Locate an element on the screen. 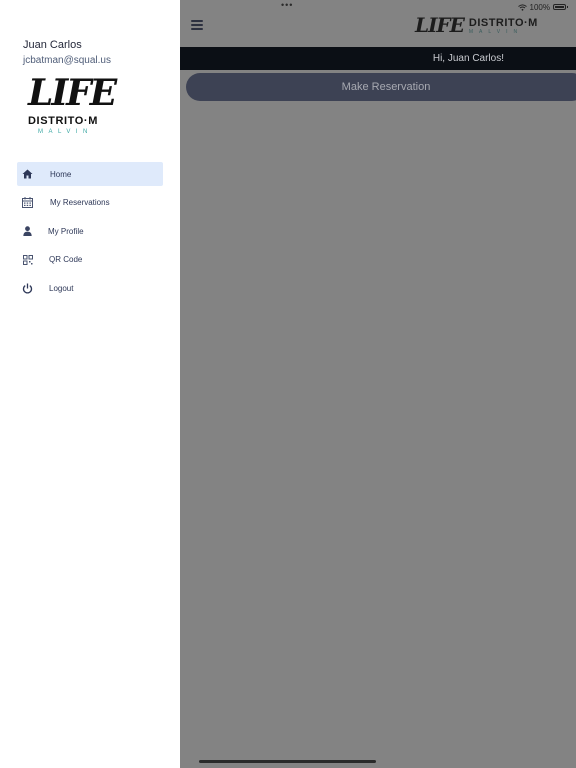 The width and height of the screenshot is (576, 768). greeting-bar: Hi, Juan Carlos! is located at coordinates (378, 58).